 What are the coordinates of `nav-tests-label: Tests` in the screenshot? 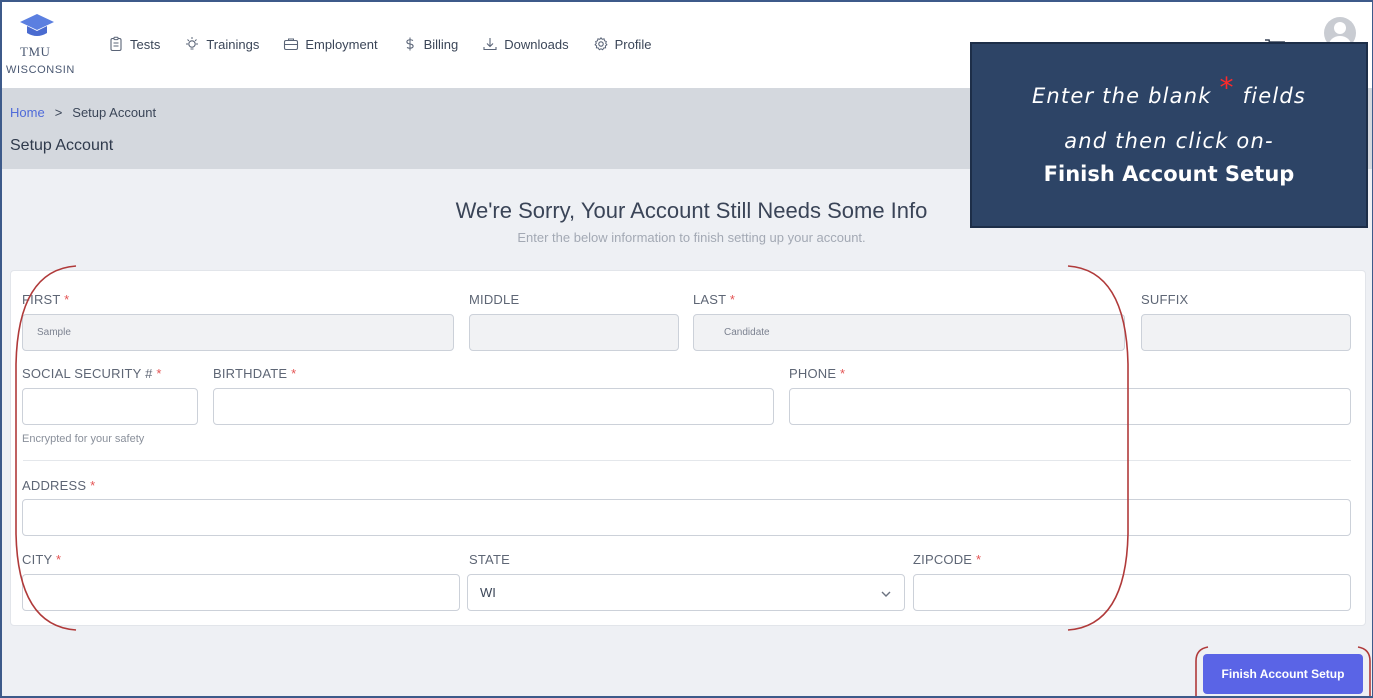 It's located at (145, 44).